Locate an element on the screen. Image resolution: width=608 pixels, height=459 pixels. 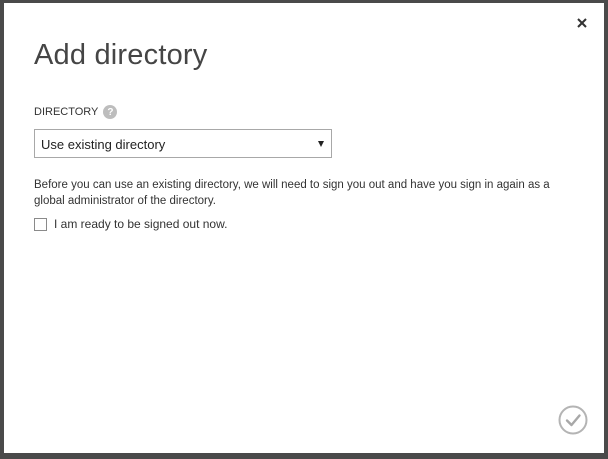
close-button is located at coordinates (582, 23).